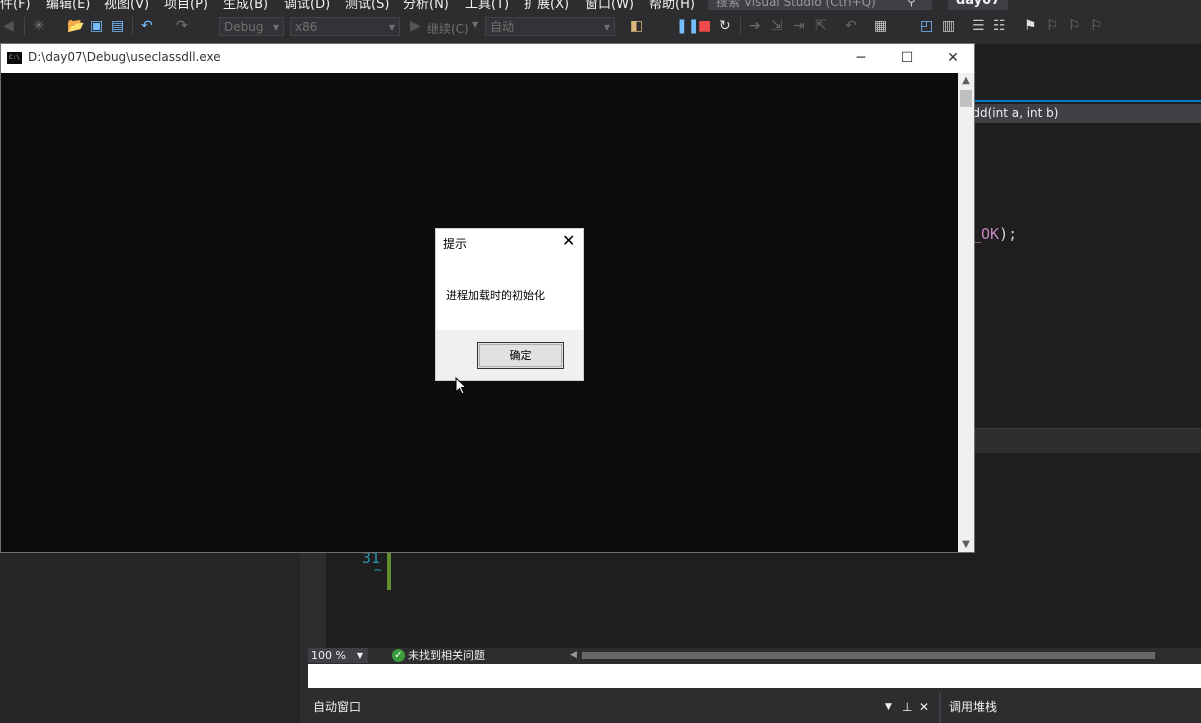  I want to click on search-placeholder: 搜索 Visual Studio (Ctrl+Q), so click(796, 4).